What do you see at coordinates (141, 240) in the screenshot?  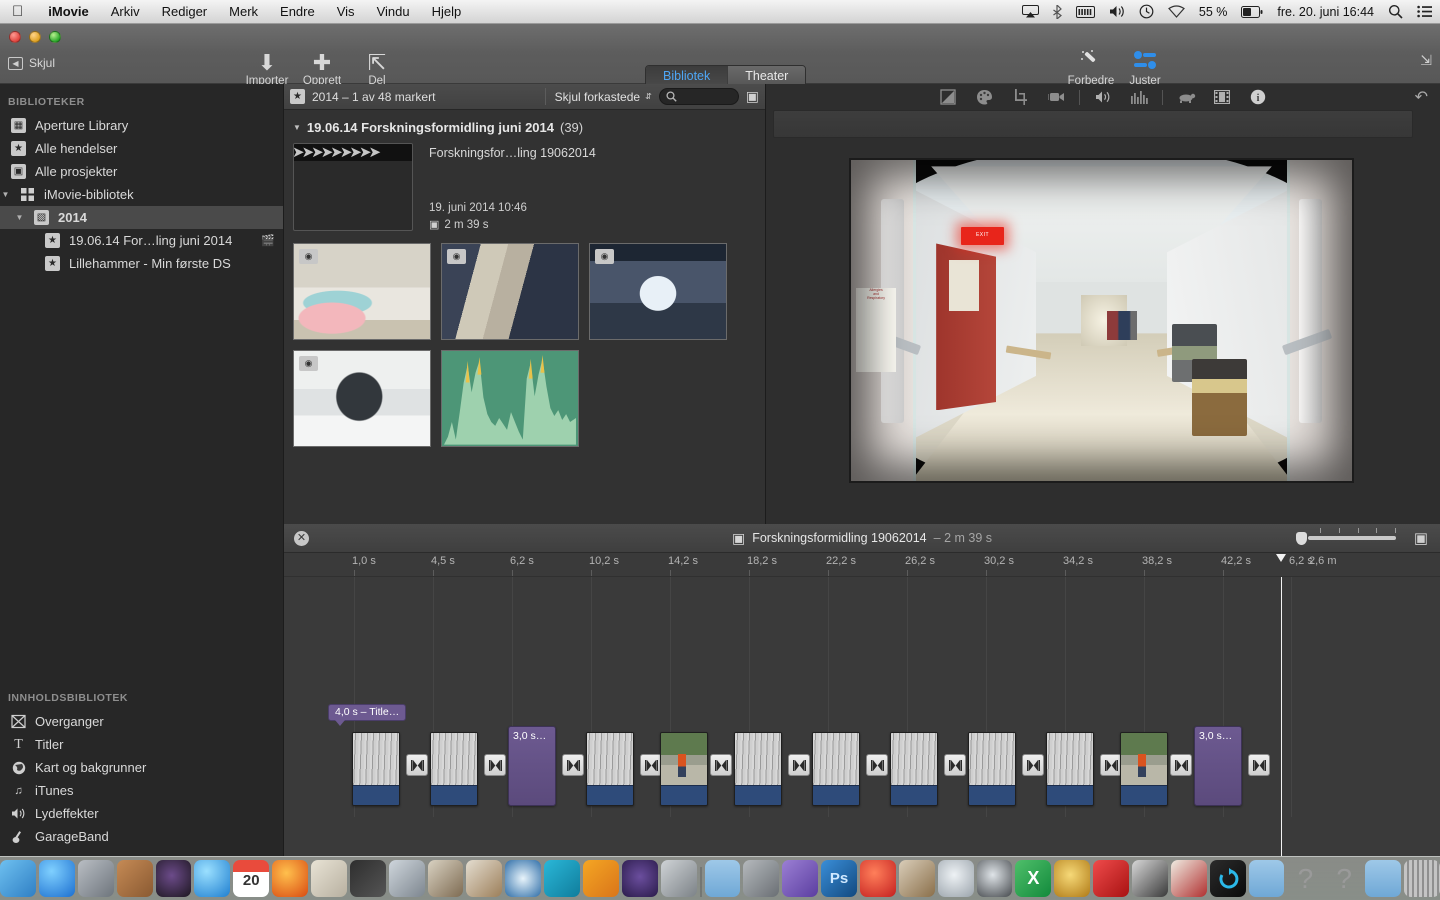 I see `sidebar-item-event-forskningsformidling: ★ 19.06.14 For…ling juni 2014 🎬` at bounding box center [141, 240].